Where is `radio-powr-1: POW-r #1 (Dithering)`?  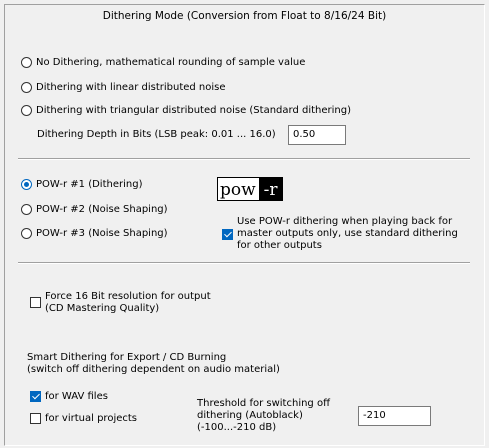 radio-powr-1: POW-r #1 (Dithering) is located at coordinates (81, 184).